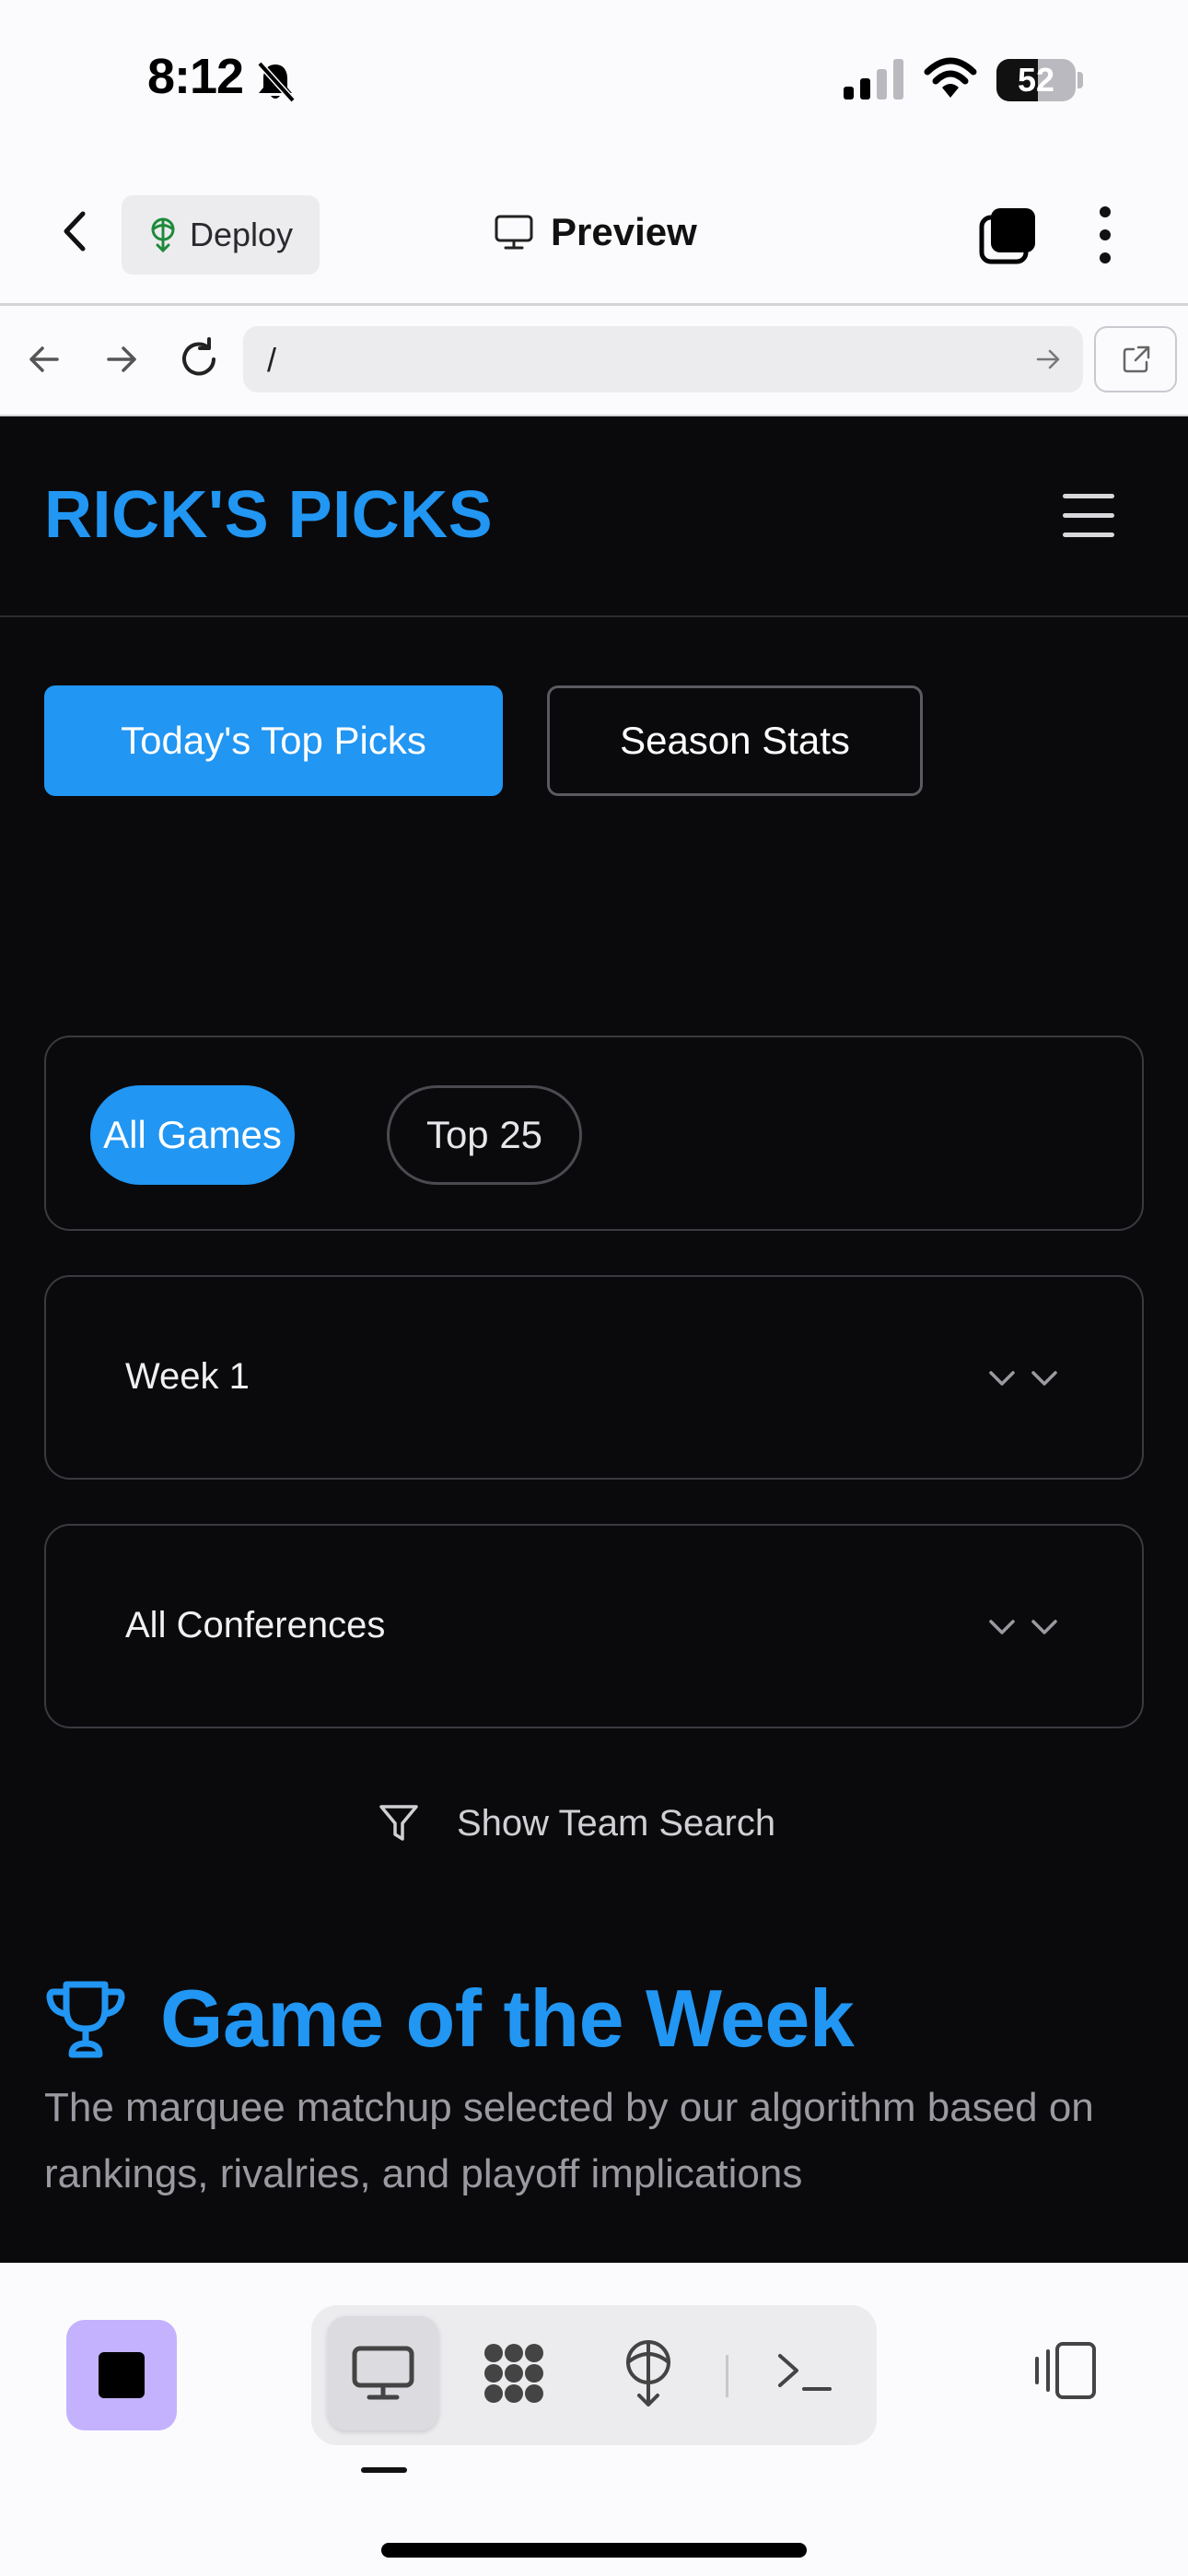  I want to click on preview-title: Preview, so click(595, 232).